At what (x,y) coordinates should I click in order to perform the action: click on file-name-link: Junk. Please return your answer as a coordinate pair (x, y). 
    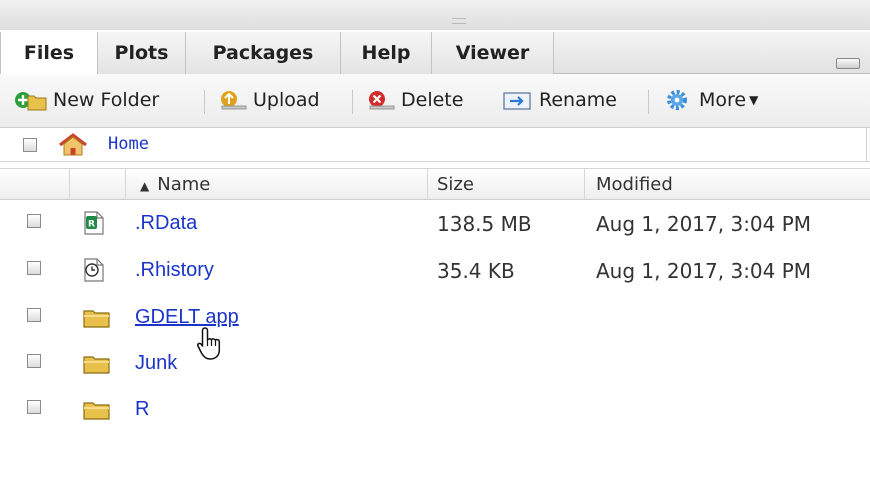
    Looking at the image, I should click on (156, 363).